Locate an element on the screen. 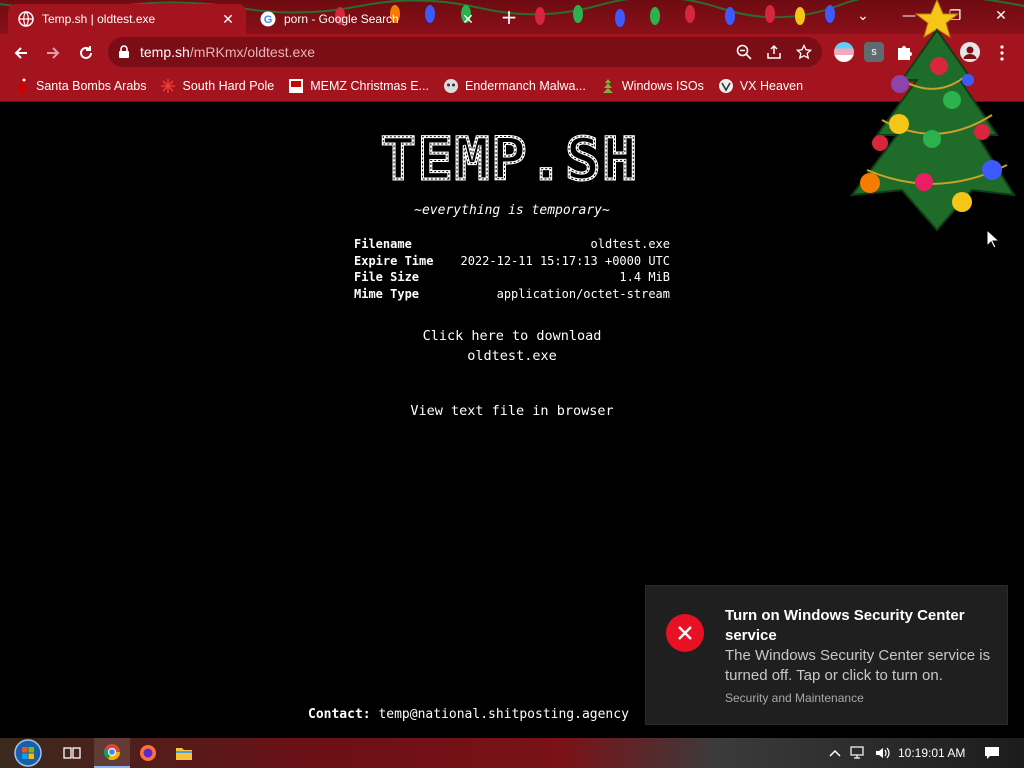 This screenshot has height=768, width=1024. file-info-label: Mime Type is located at coordinates (387, 293).